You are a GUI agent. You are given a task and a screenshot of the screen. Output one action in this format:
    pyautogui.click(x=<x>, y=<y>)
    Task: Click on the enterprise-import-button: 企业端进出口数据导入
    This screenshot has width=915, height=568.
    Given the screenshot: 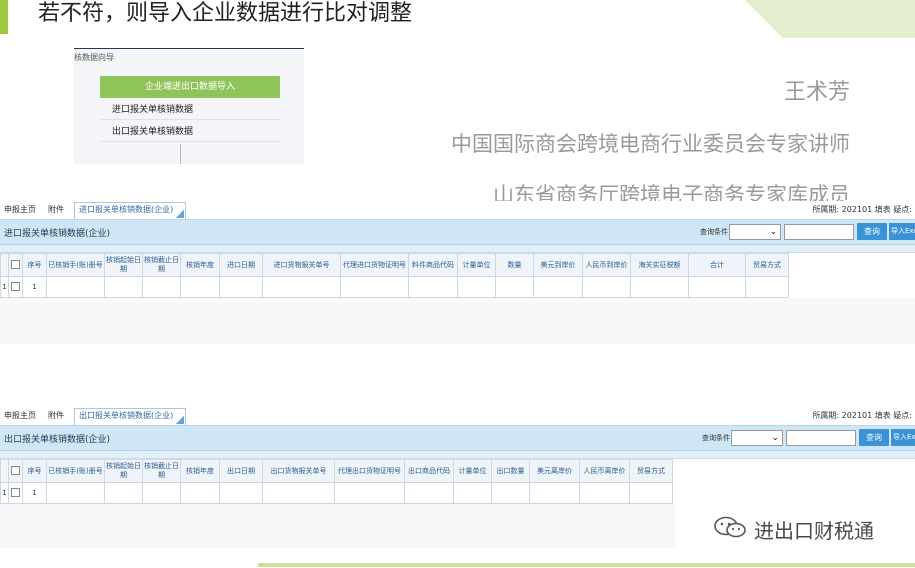 What is the action you would take?
    pyautogui.click(x=190, y=87)
    